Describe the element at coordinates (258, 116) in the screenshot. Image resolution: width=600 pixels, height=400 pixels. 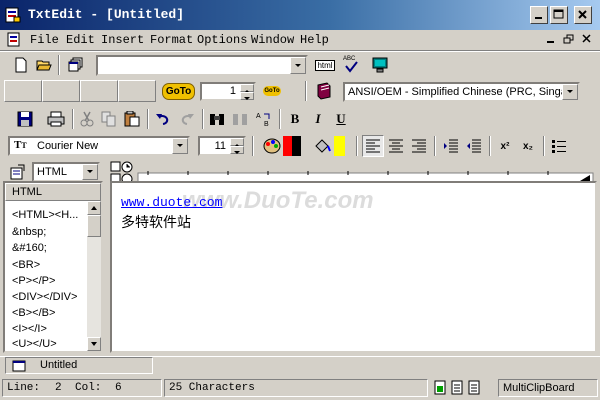
I see `svg-text: A` at that location.